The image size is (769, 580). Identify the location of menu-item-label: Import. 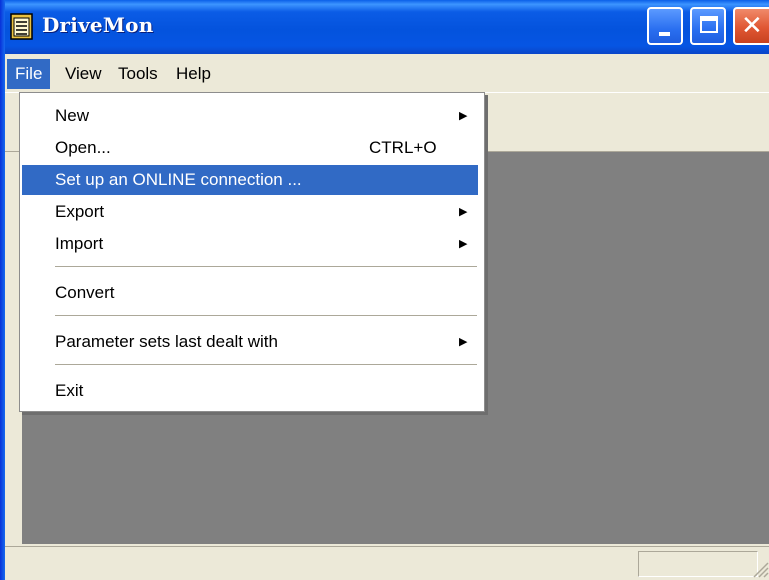
(79, 243).